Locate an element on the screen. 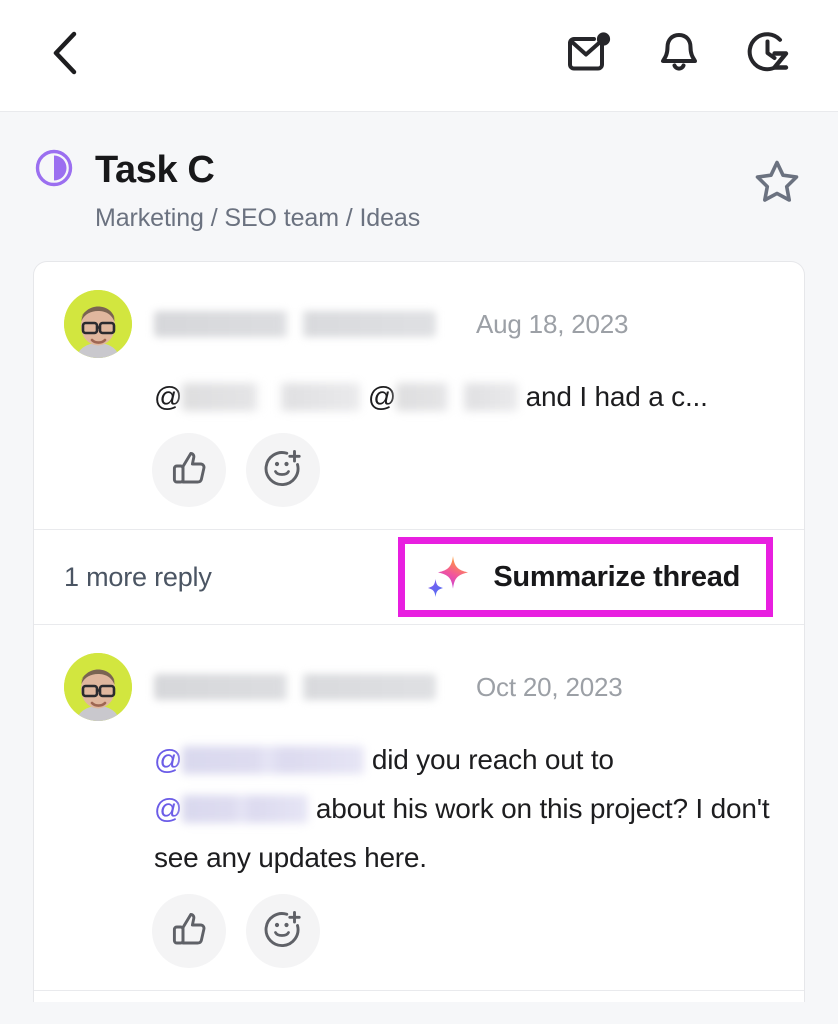  back-button is located at coordinates (66, 56).